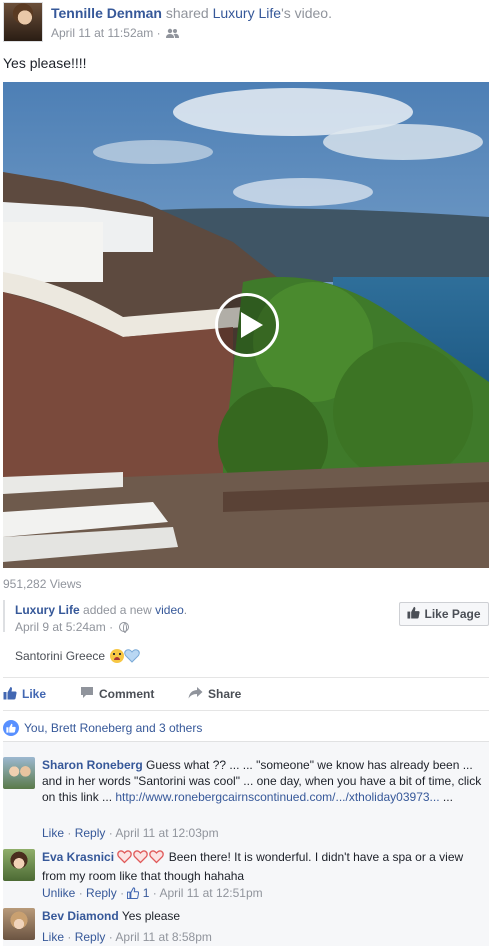 This screenshot has height=946, width=492. I want to click on comment-label: Comment, so click(127, 694).